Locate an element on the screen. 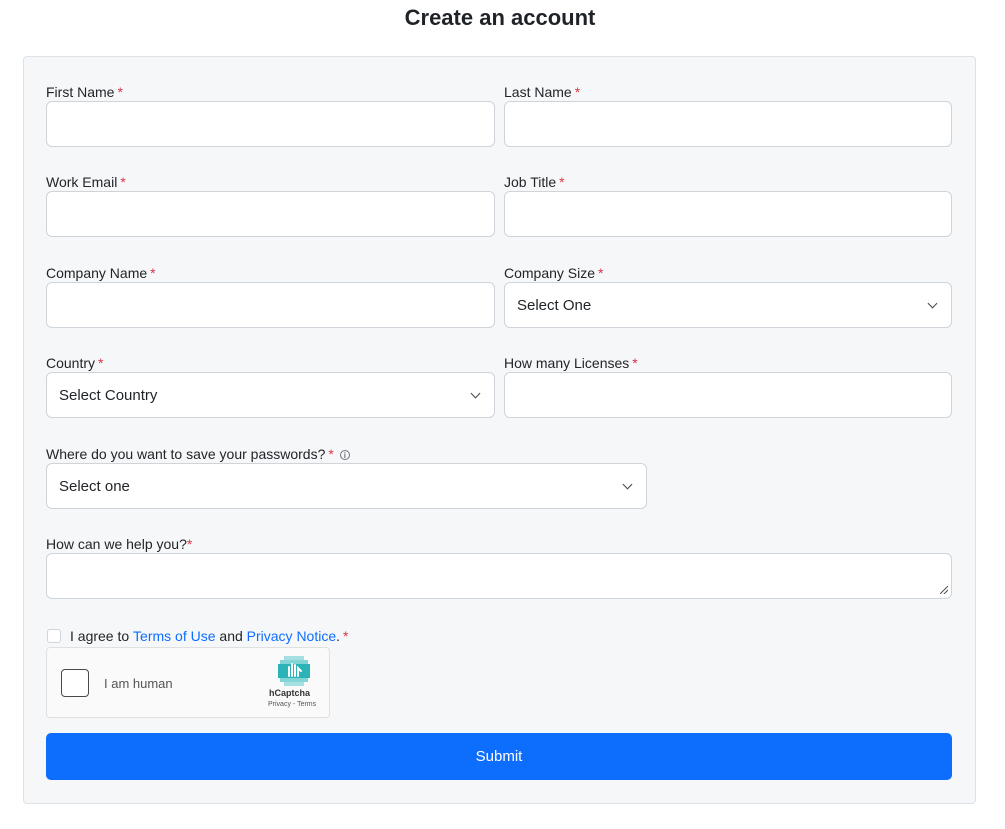 This screenshot has height=829, width=1005. first-name-input is located at coordinates (270, 124).